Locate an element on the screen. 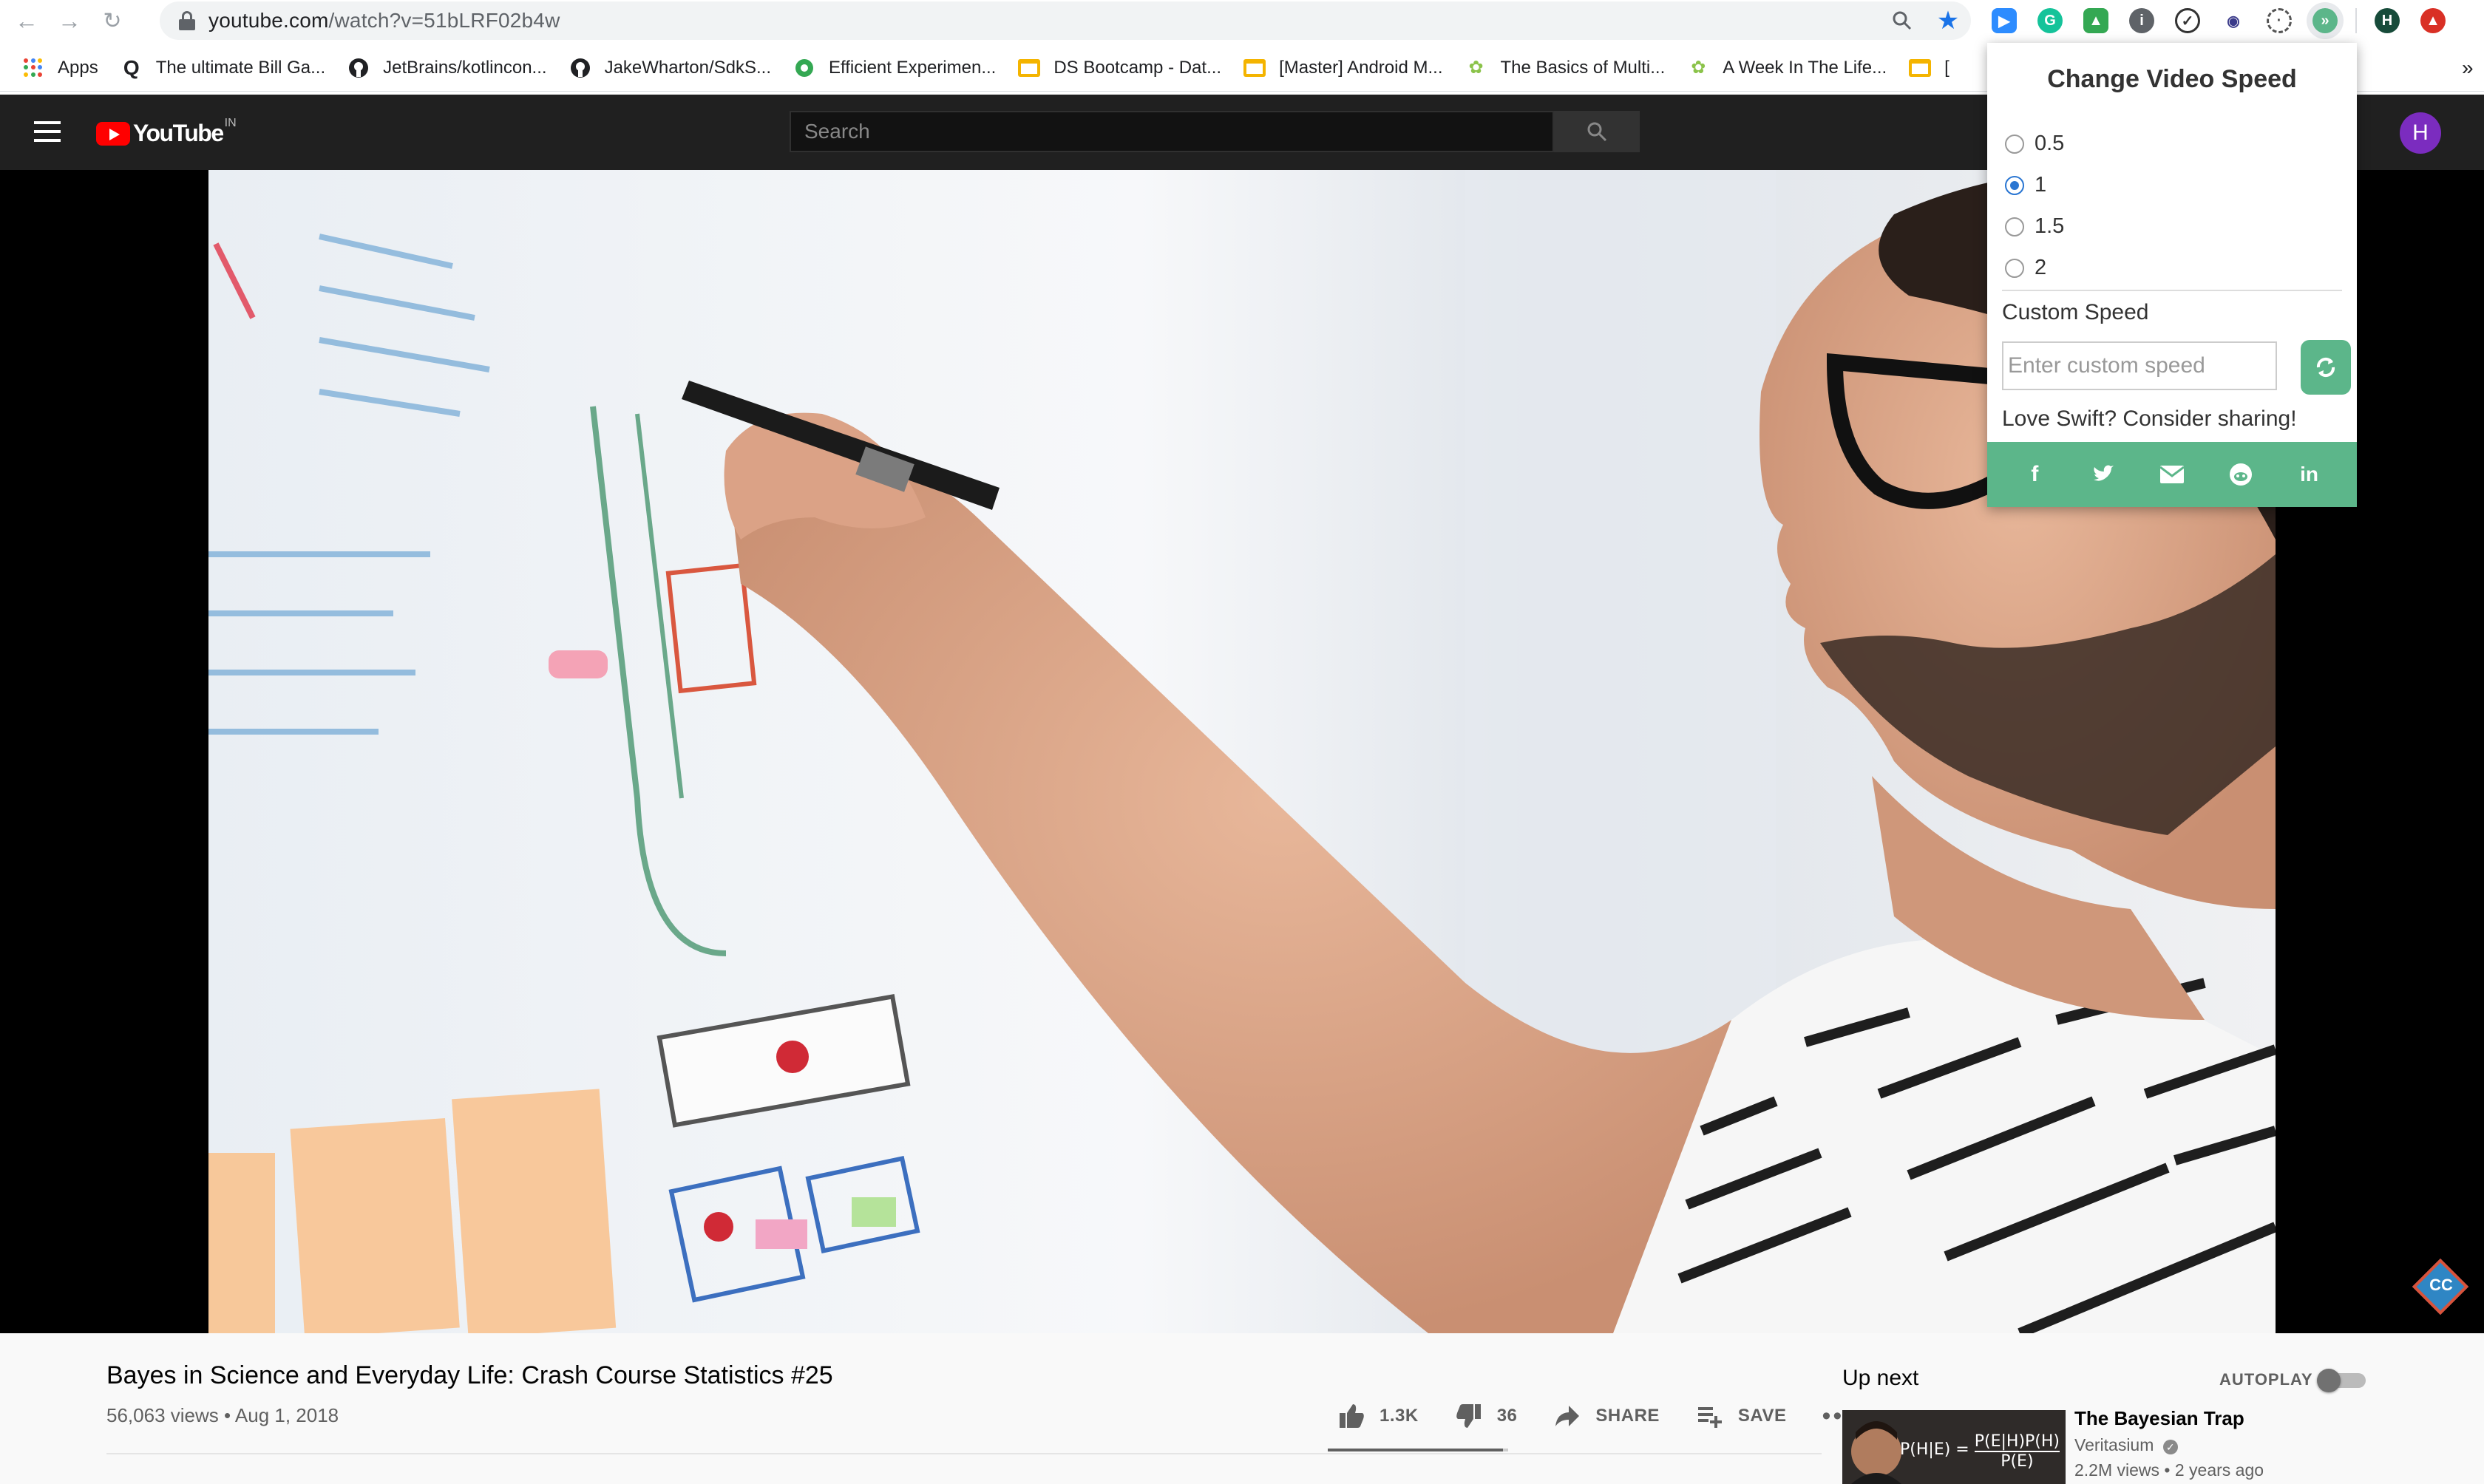  bookmarks-overflow-button: » is located at coordinates (2468, 68).